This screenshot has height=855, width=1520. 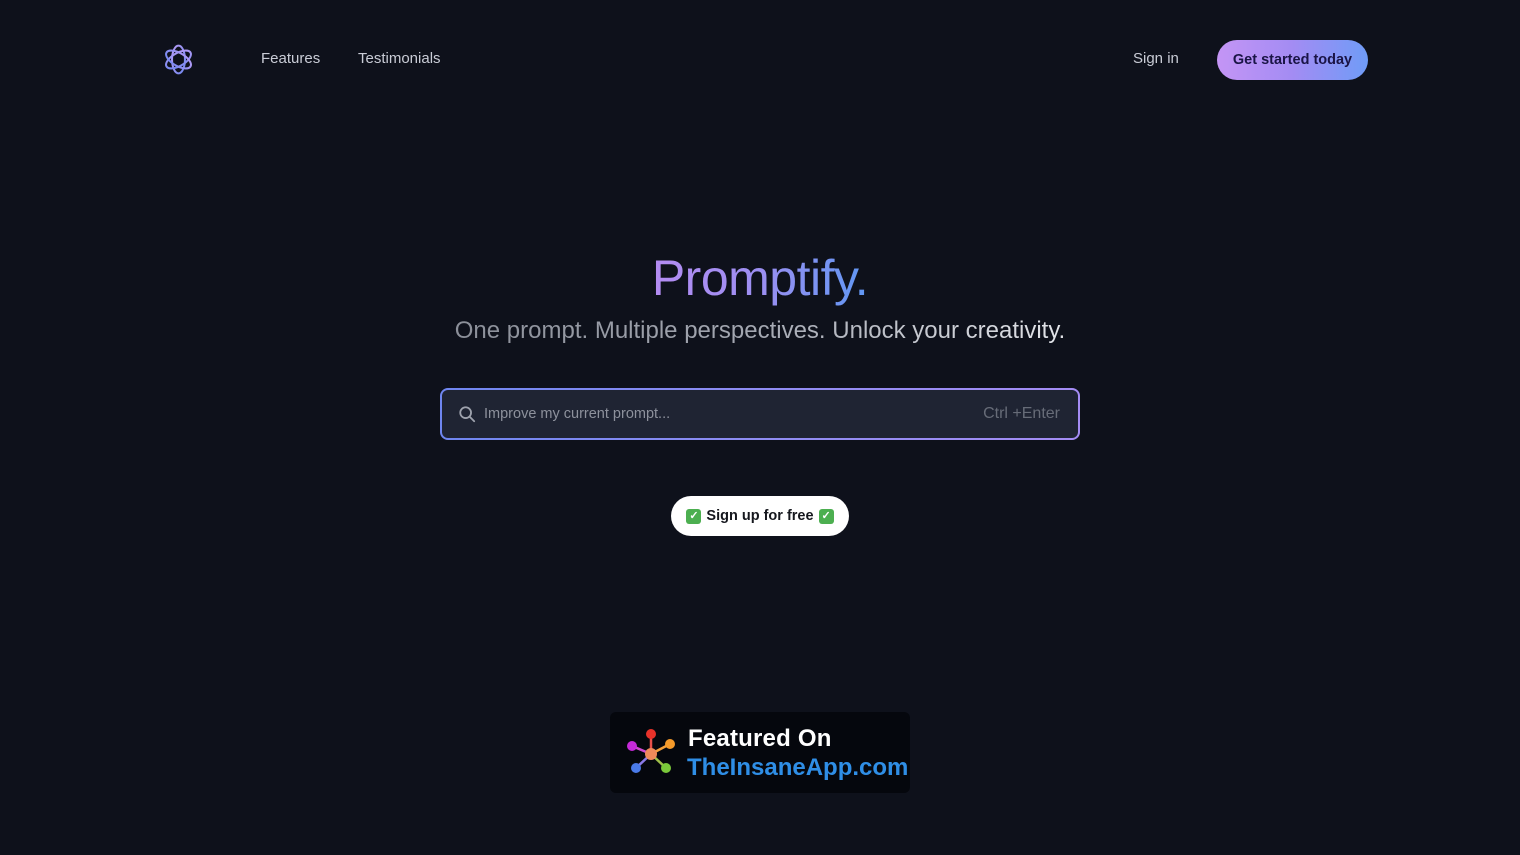 What do you see at coordinates (290, 58) in the screenshot?
I see `nav-link-features: Features` at bounding box center [290, 58].